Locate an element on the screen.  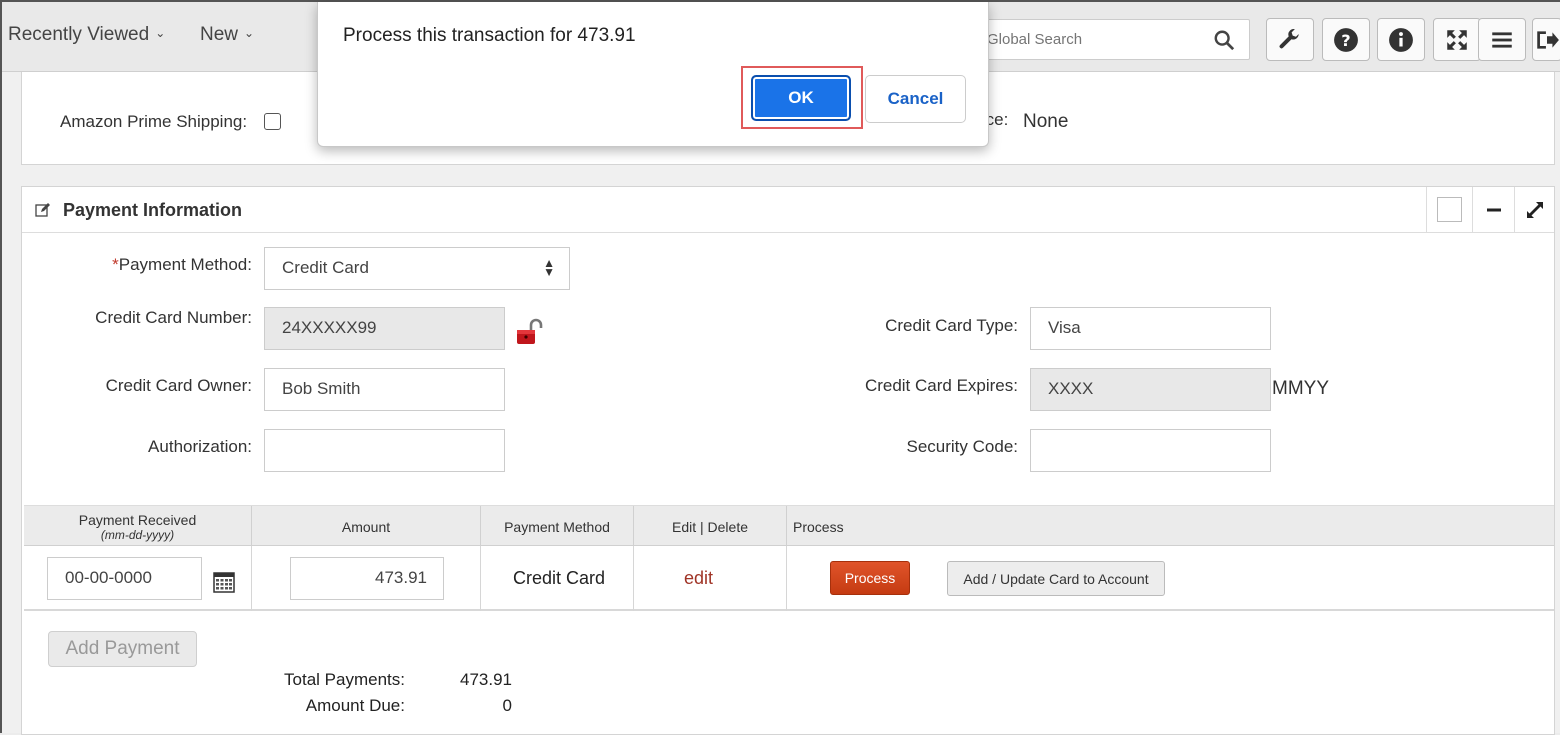
edit-link: edit is located at coordinates (698, 578).